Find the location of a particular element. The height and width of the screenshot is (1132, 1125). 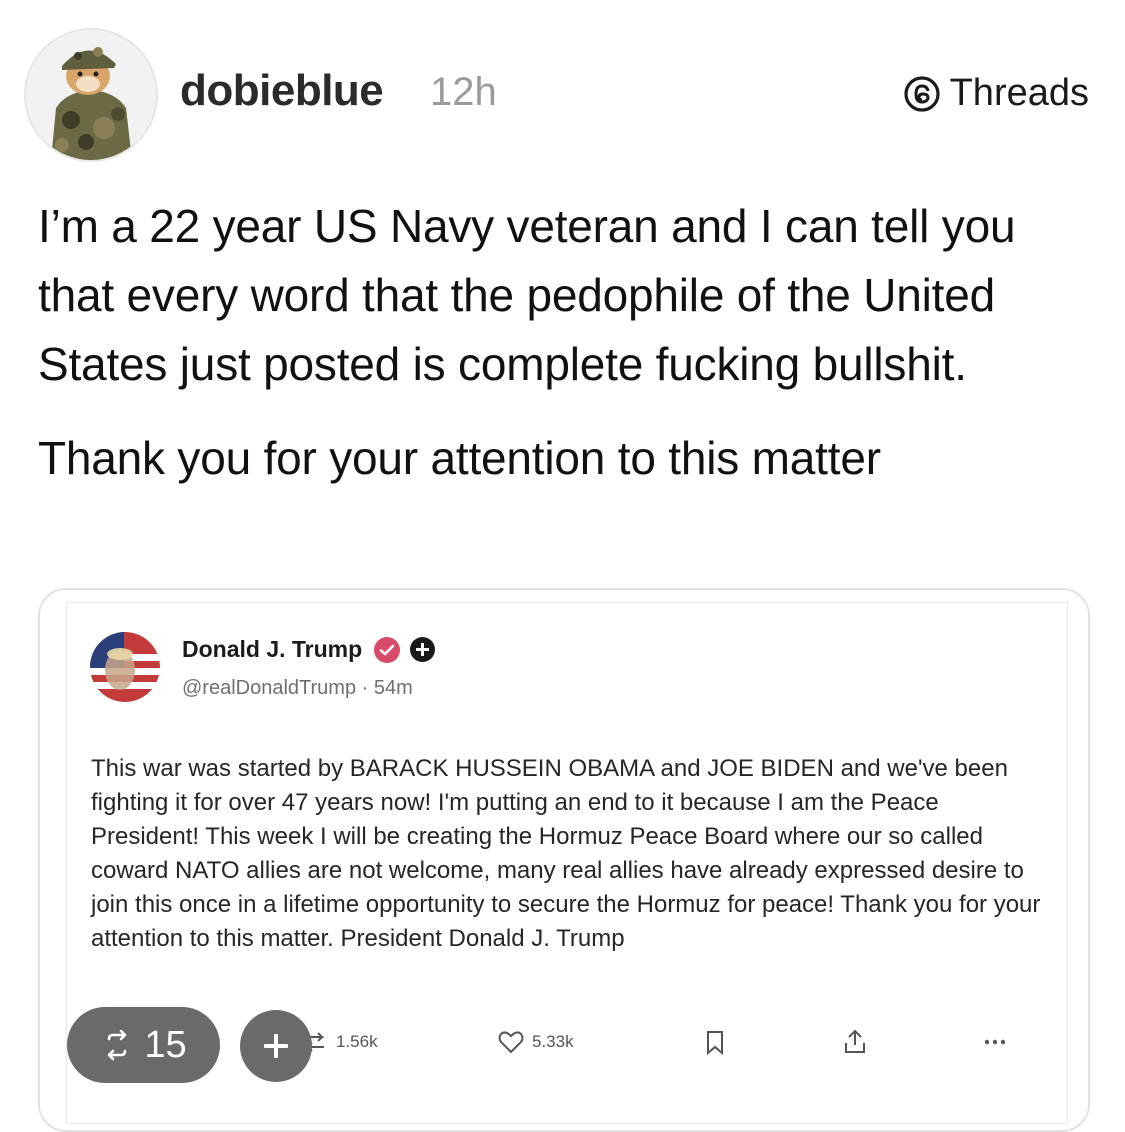

embedded-bookmark-action is located at coordinates (715, 1042).